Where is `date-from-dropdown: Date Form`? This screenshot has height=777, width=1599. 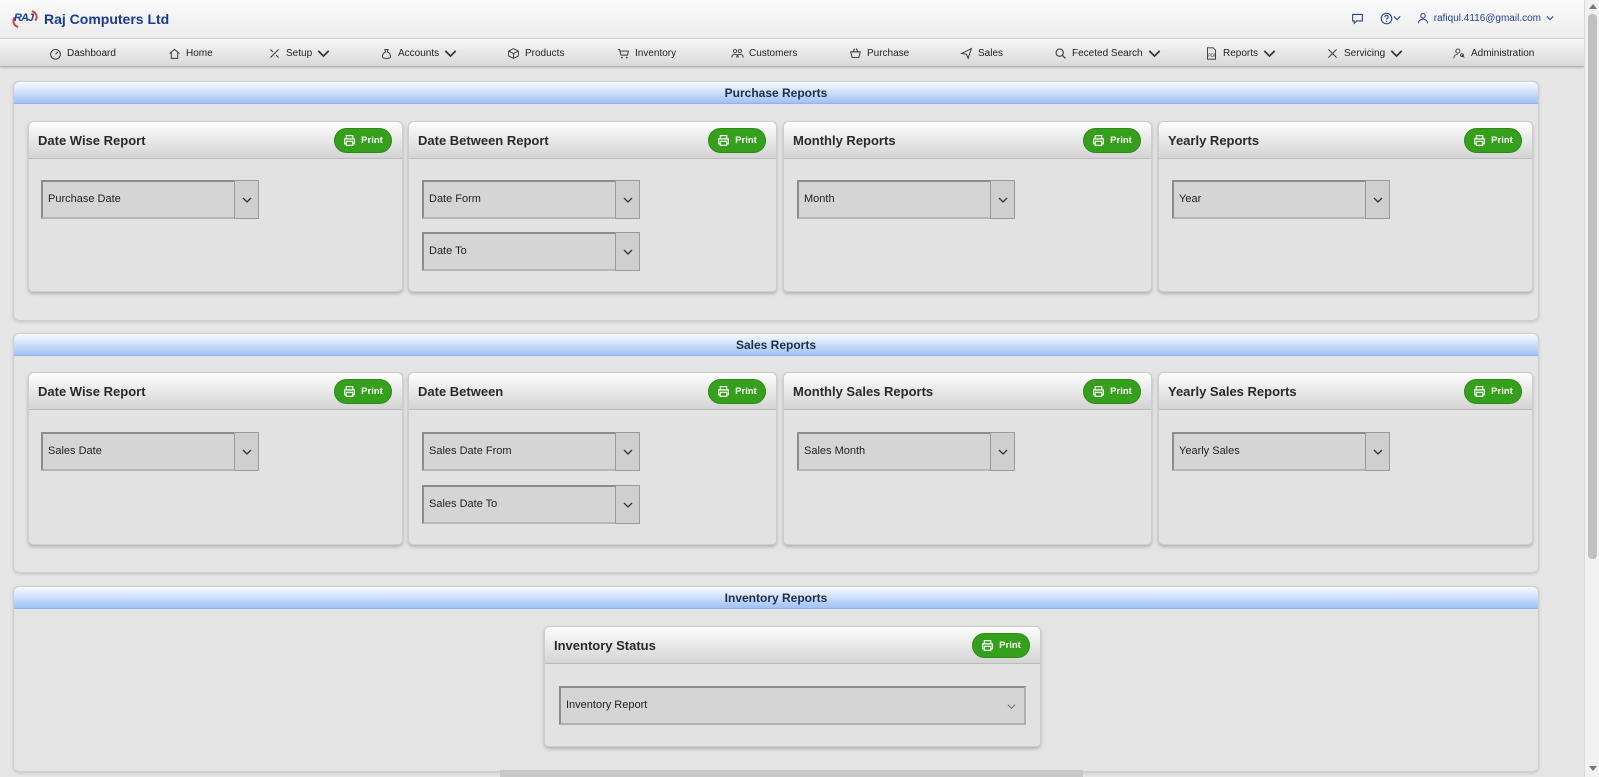 date-from-dropdown: Date Form is located at coordinates (531, 199).